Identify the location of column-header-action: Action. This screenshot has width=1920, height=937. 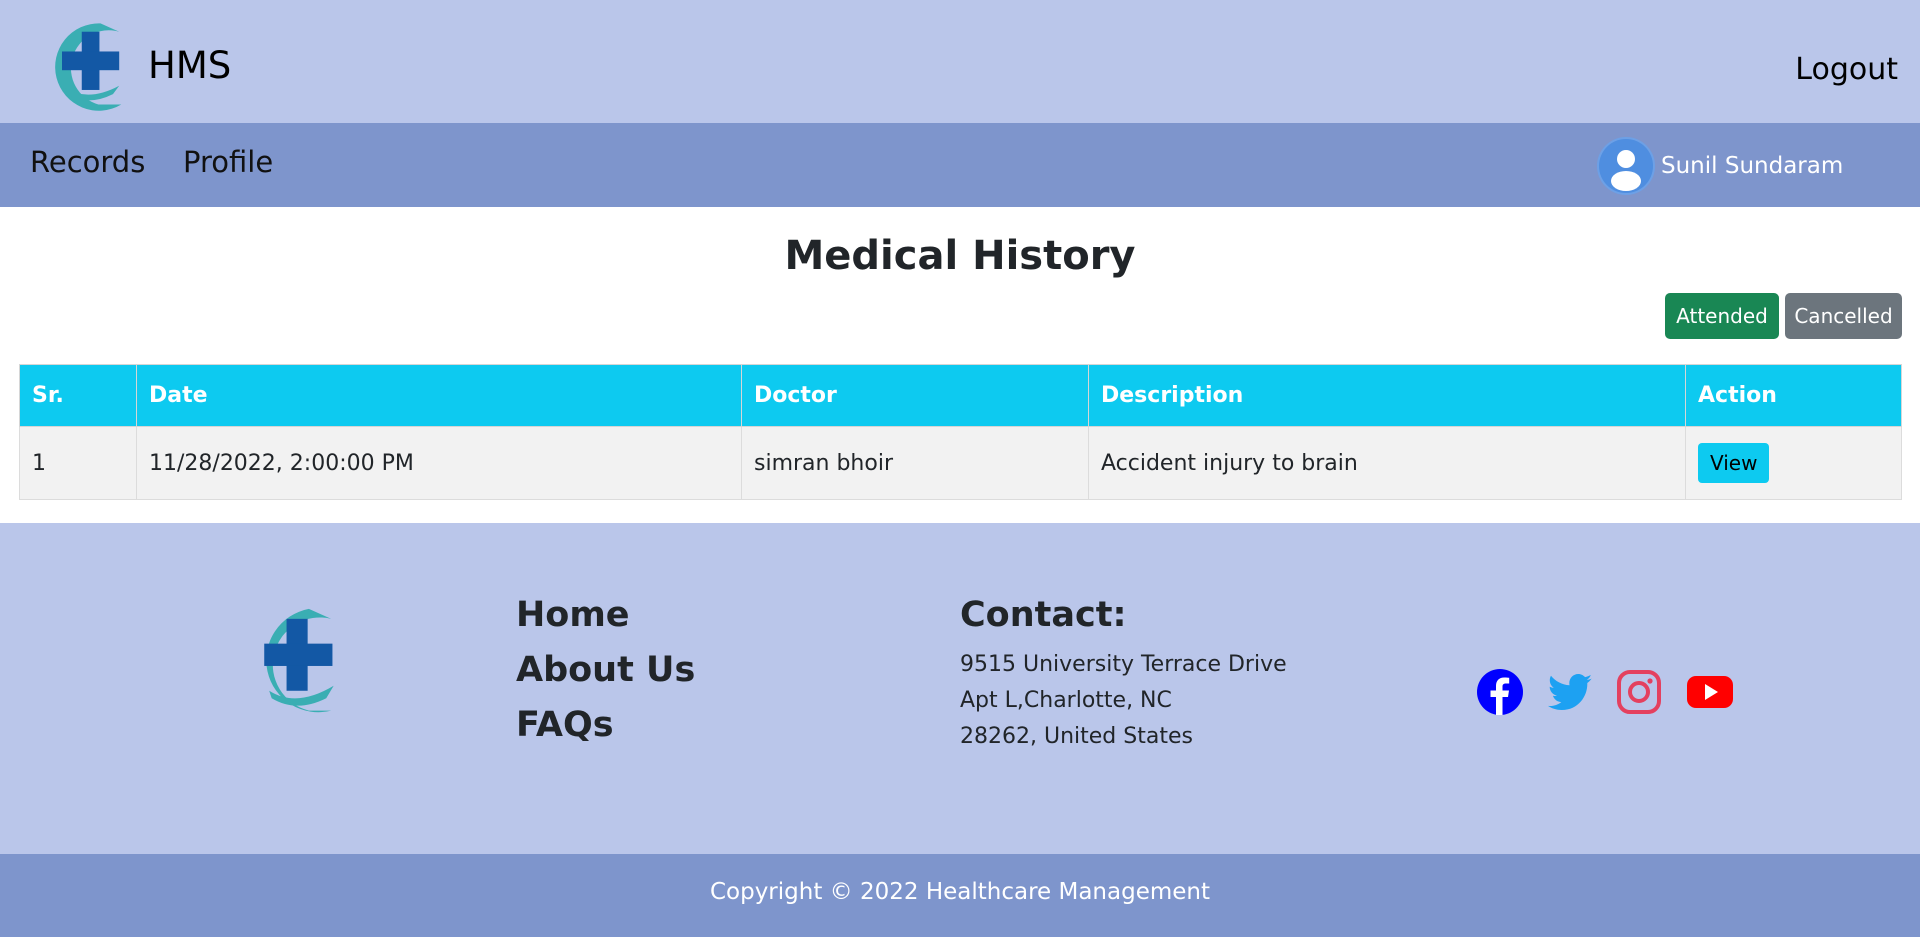
(1793, 395).